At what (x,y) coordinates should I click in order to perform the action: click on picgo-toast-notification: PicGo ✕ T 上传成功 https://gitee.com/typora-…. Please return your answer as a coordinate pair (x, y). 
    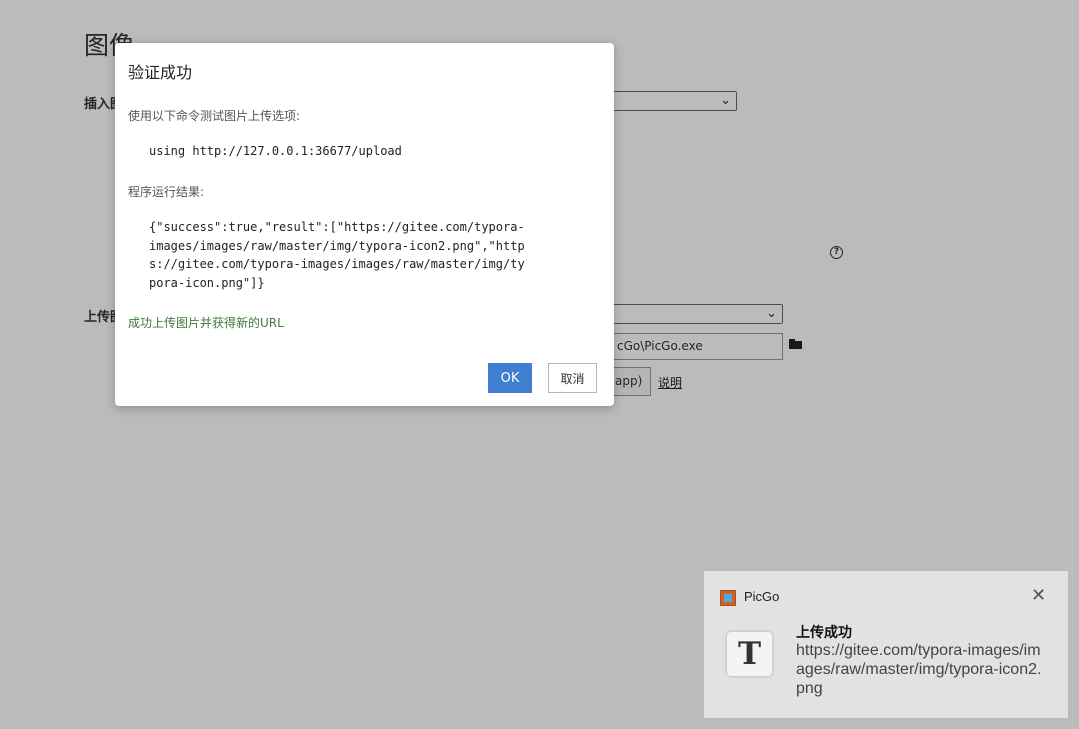
    Looking at the image, I should click on (886, 644).